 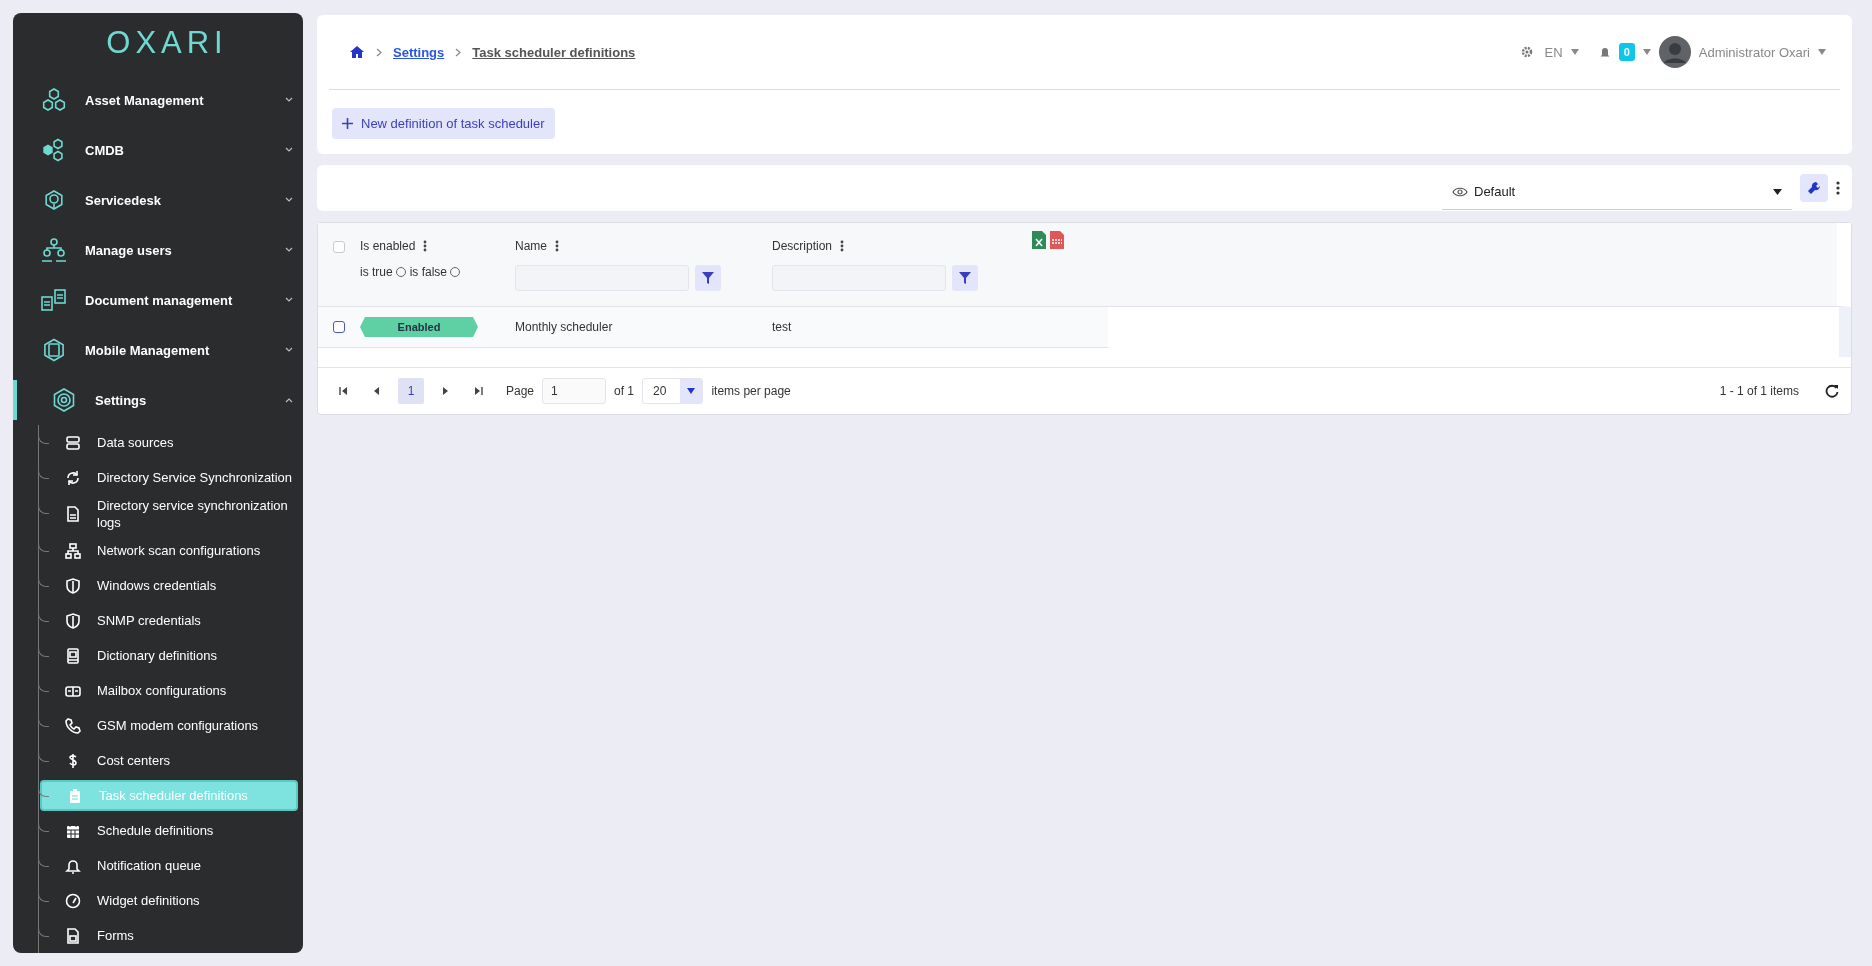 What do you see at coordinates (158, 400) in the screenshot?
I see `sidebar-section: Settings` at bounding box center [158, 400].